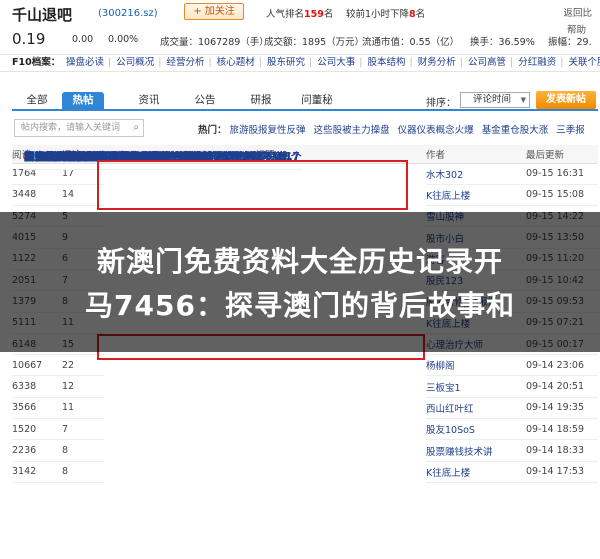 The height and width of the screenshot is (559, 600). Describe the element at coordinates (411, 42) in the screenshot. I see `float-market-cap: 流通市值：0.55（亿）` at that location.